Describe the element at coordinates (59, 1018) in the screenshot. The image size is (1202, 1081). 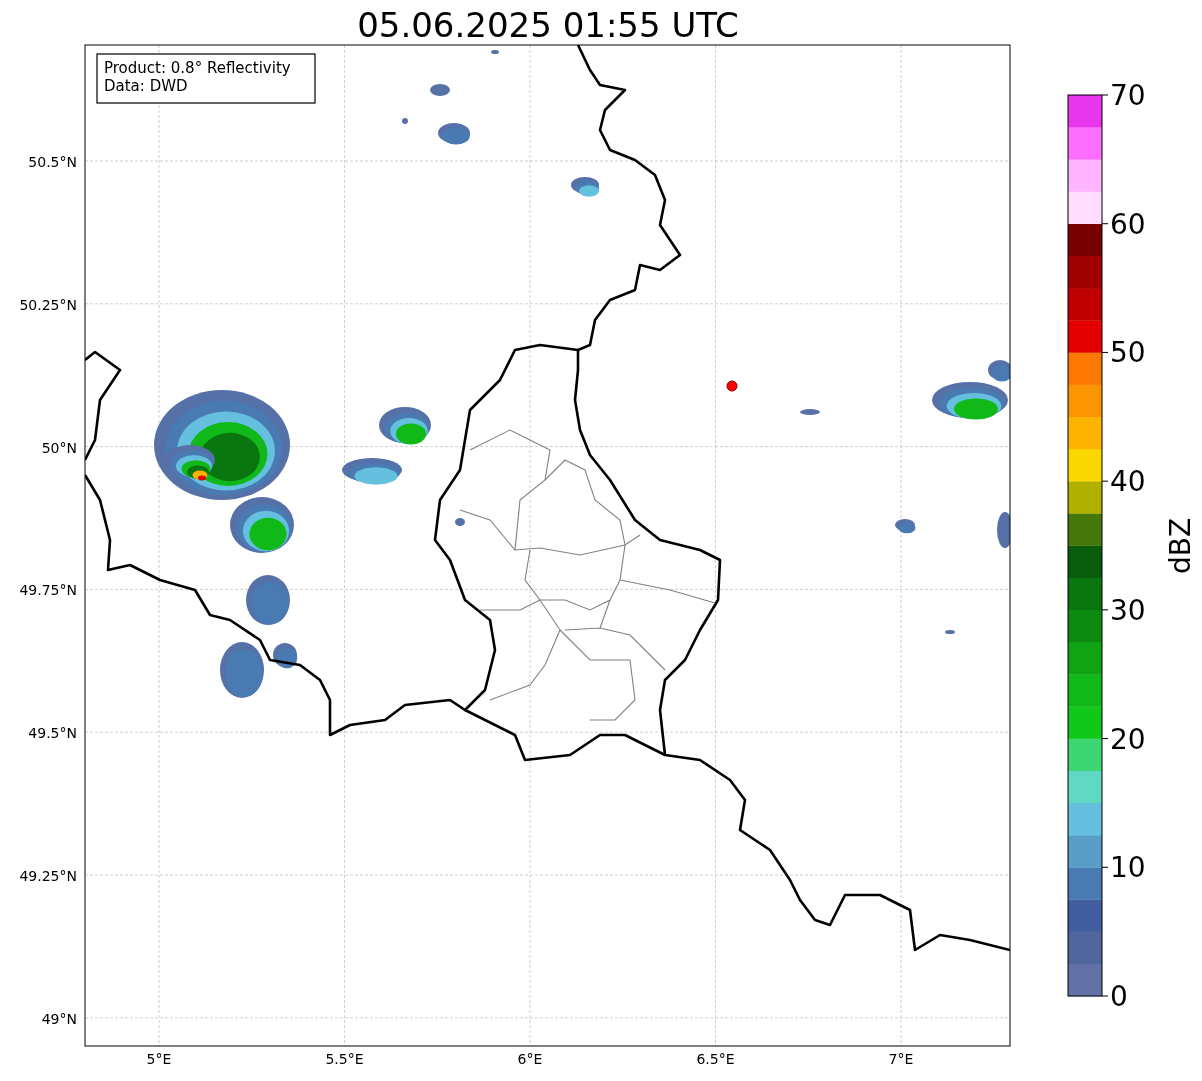
I see `axis-tick-label: 49°N` at that location.